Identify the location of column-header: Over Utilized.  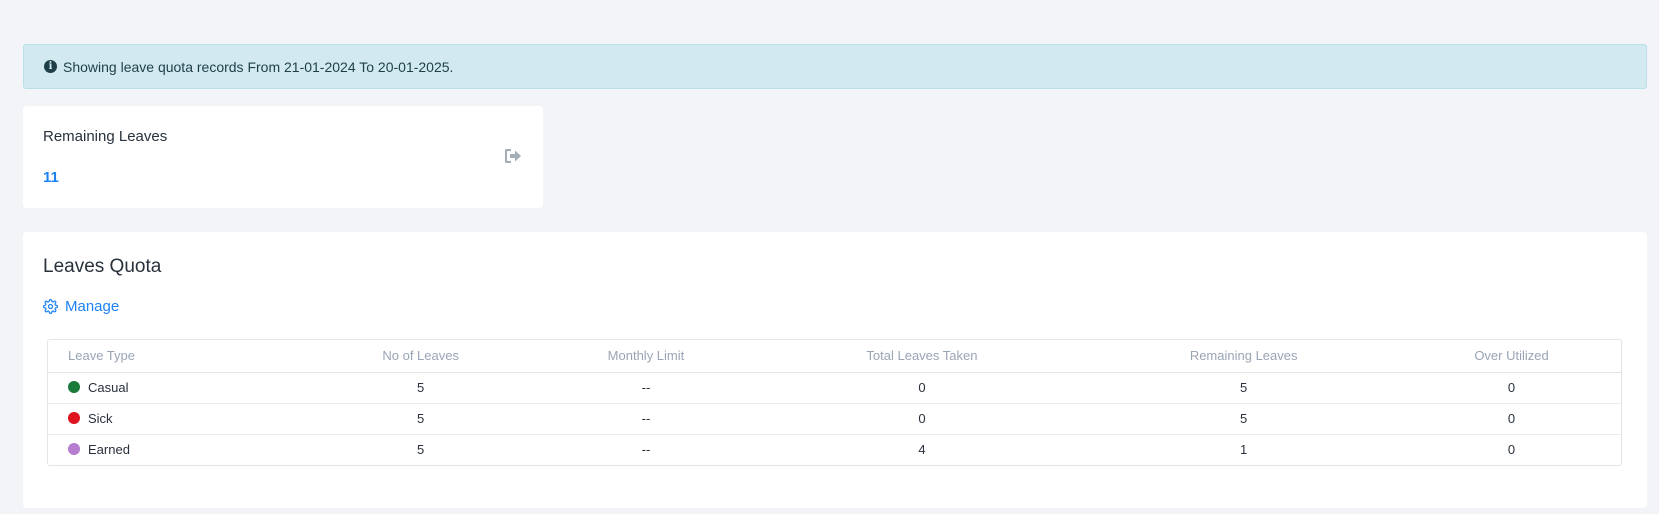
(1511, 356).